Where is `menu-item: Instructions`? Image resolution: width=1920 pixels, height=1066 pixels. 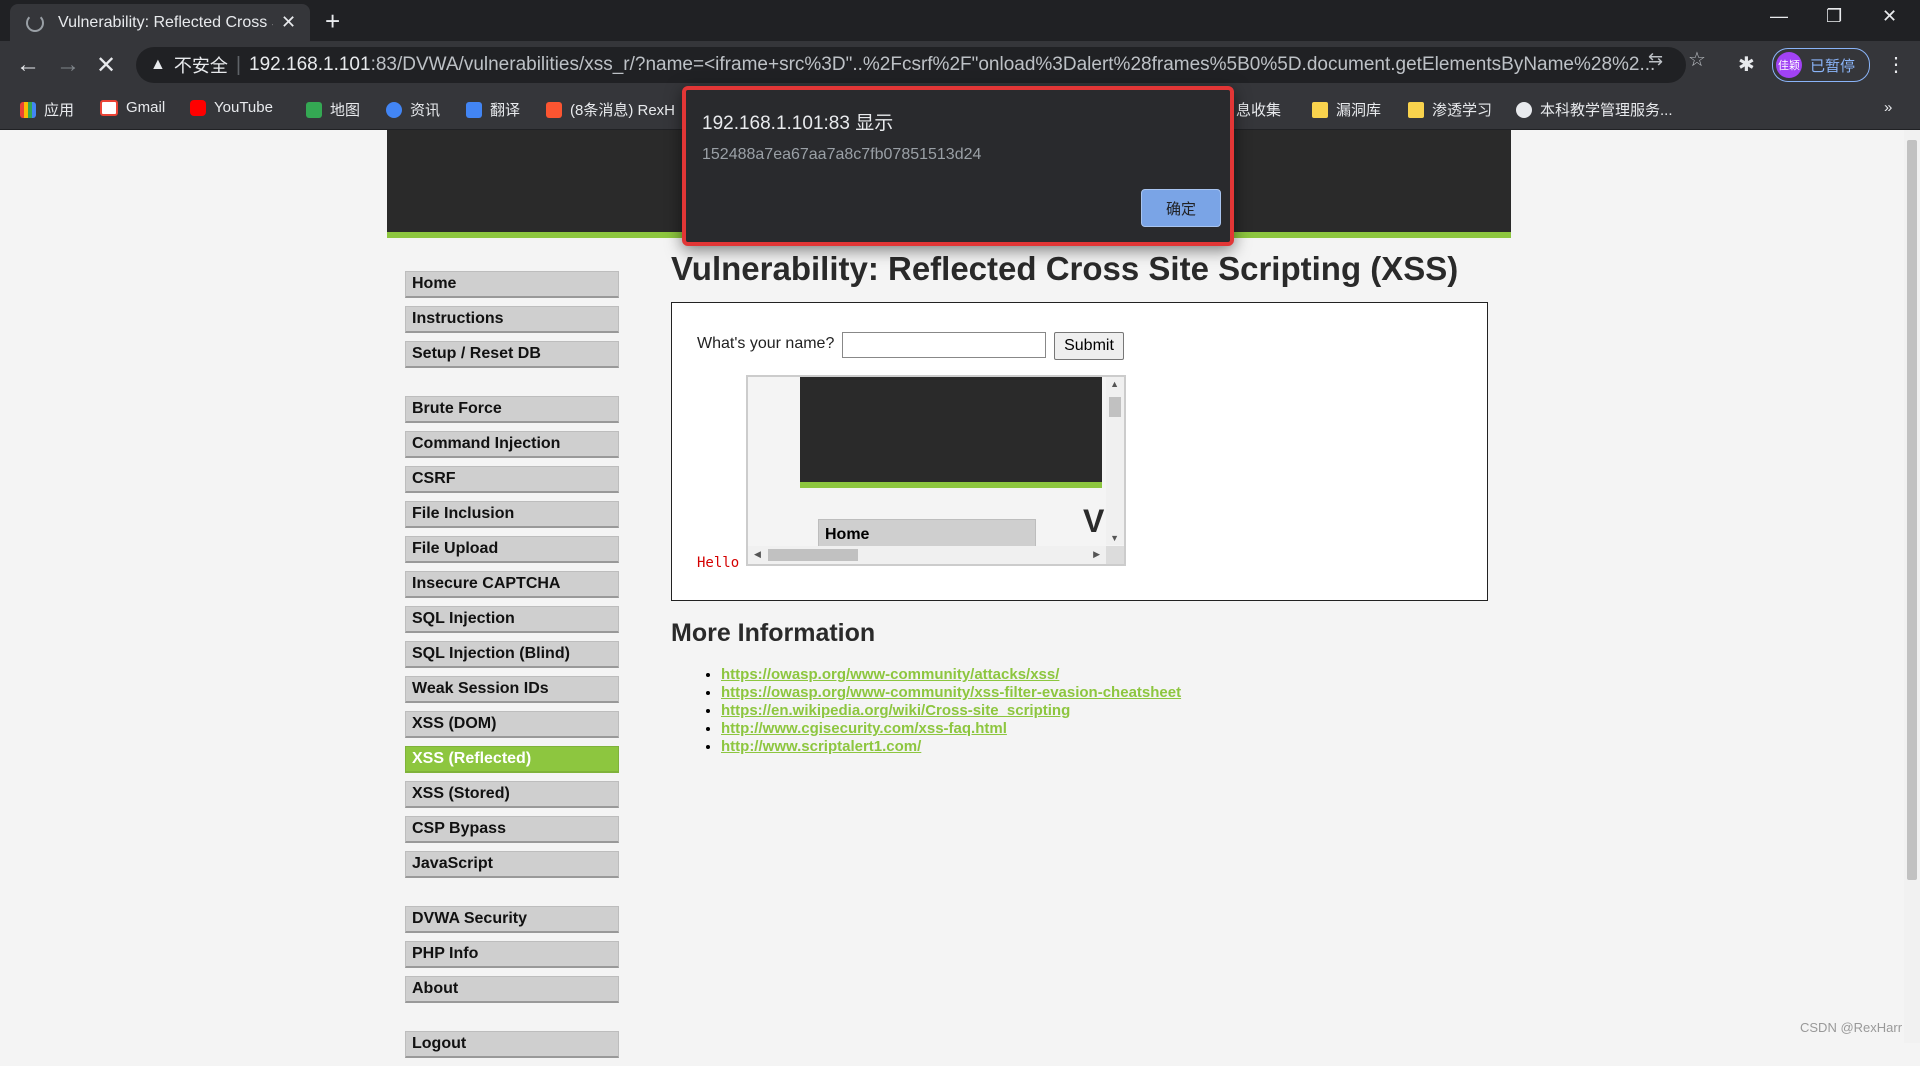 menu-item: Instructions is located at coordinates (512, 319).